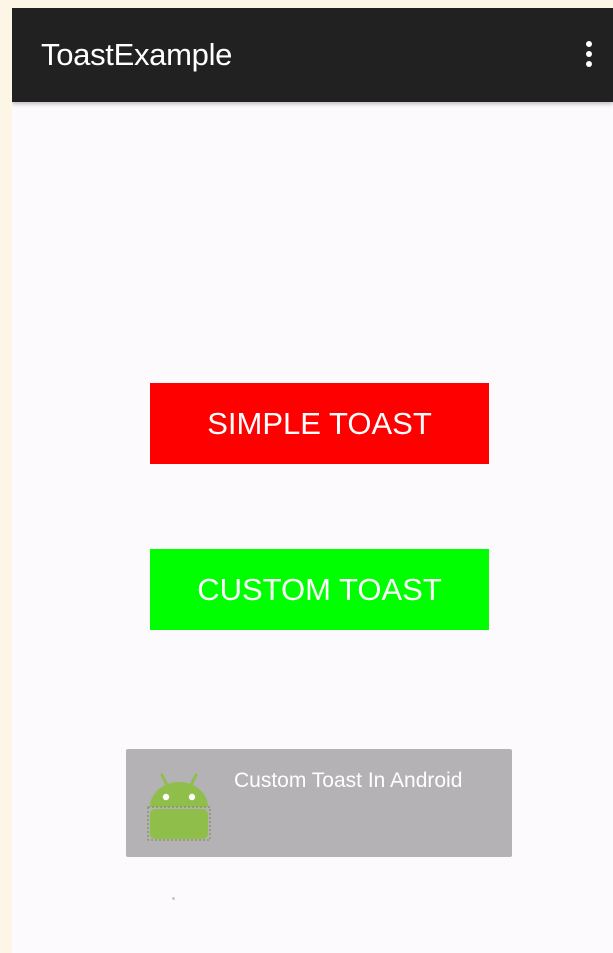 The width and height of the screenshot is (613, 953). What do you see at coordinates (589, 56) in the screenshot?
I see `more-vert-icon` at bounding box center [589, 56].